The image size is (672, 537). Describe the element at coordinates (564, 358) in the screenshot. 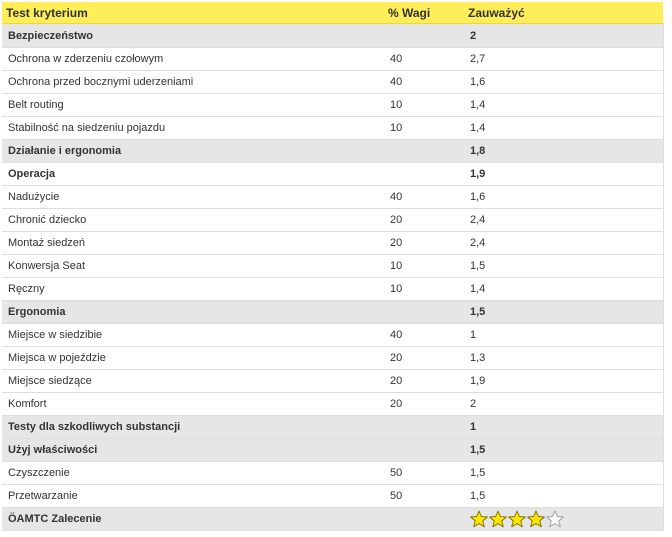

I see `row-score: 1,3` at that location.